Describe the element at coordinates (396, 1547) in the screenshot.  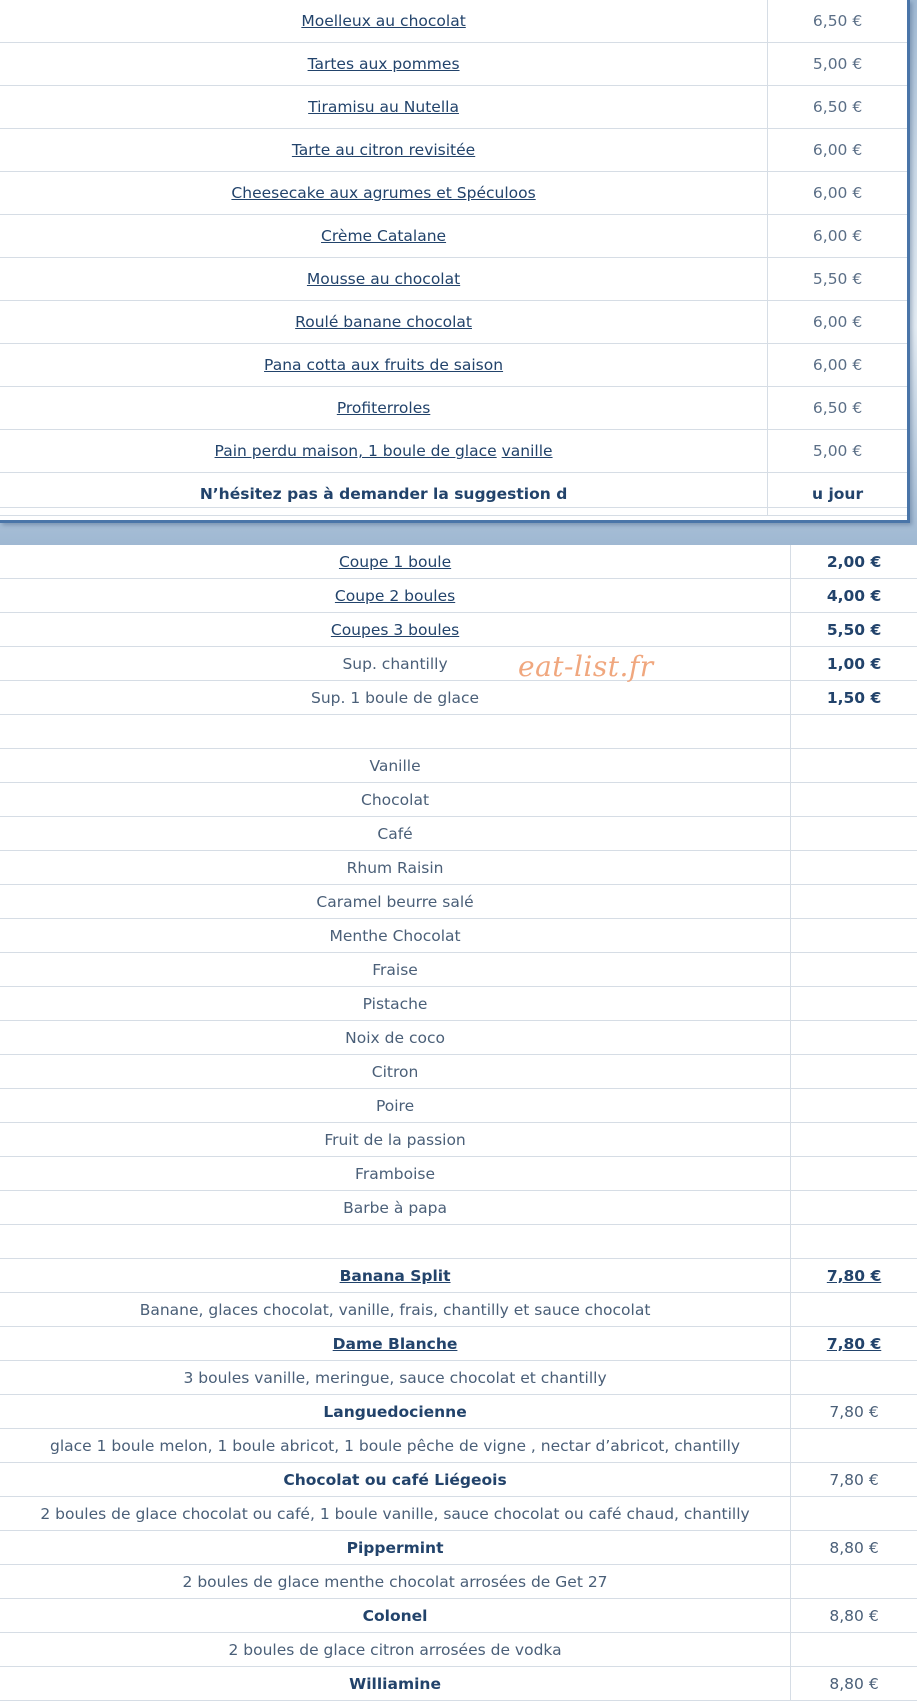
I see `sundae-name: Pippermint` at that location.